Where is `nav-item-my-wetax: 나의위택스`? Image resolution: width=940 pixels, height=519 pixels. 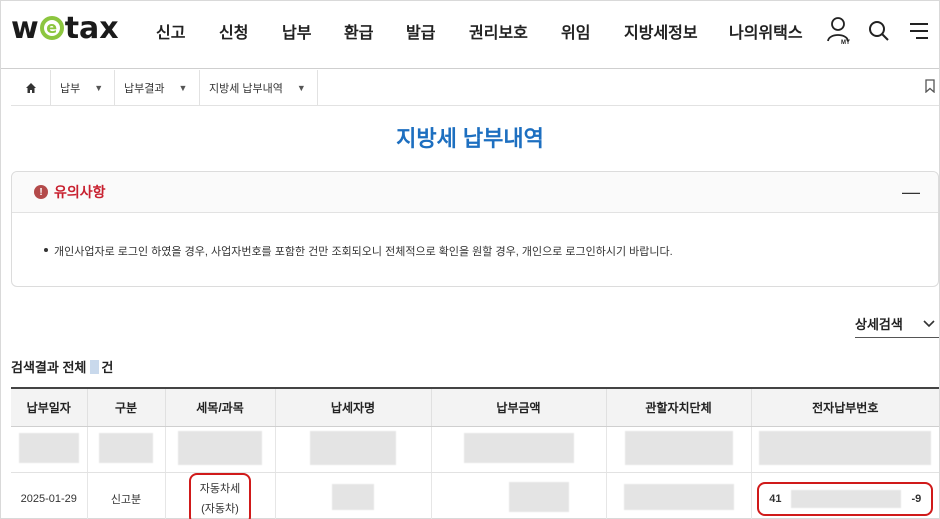
nav-item-my-wetax: 나의위택스 is located at coordinates (774, 31).